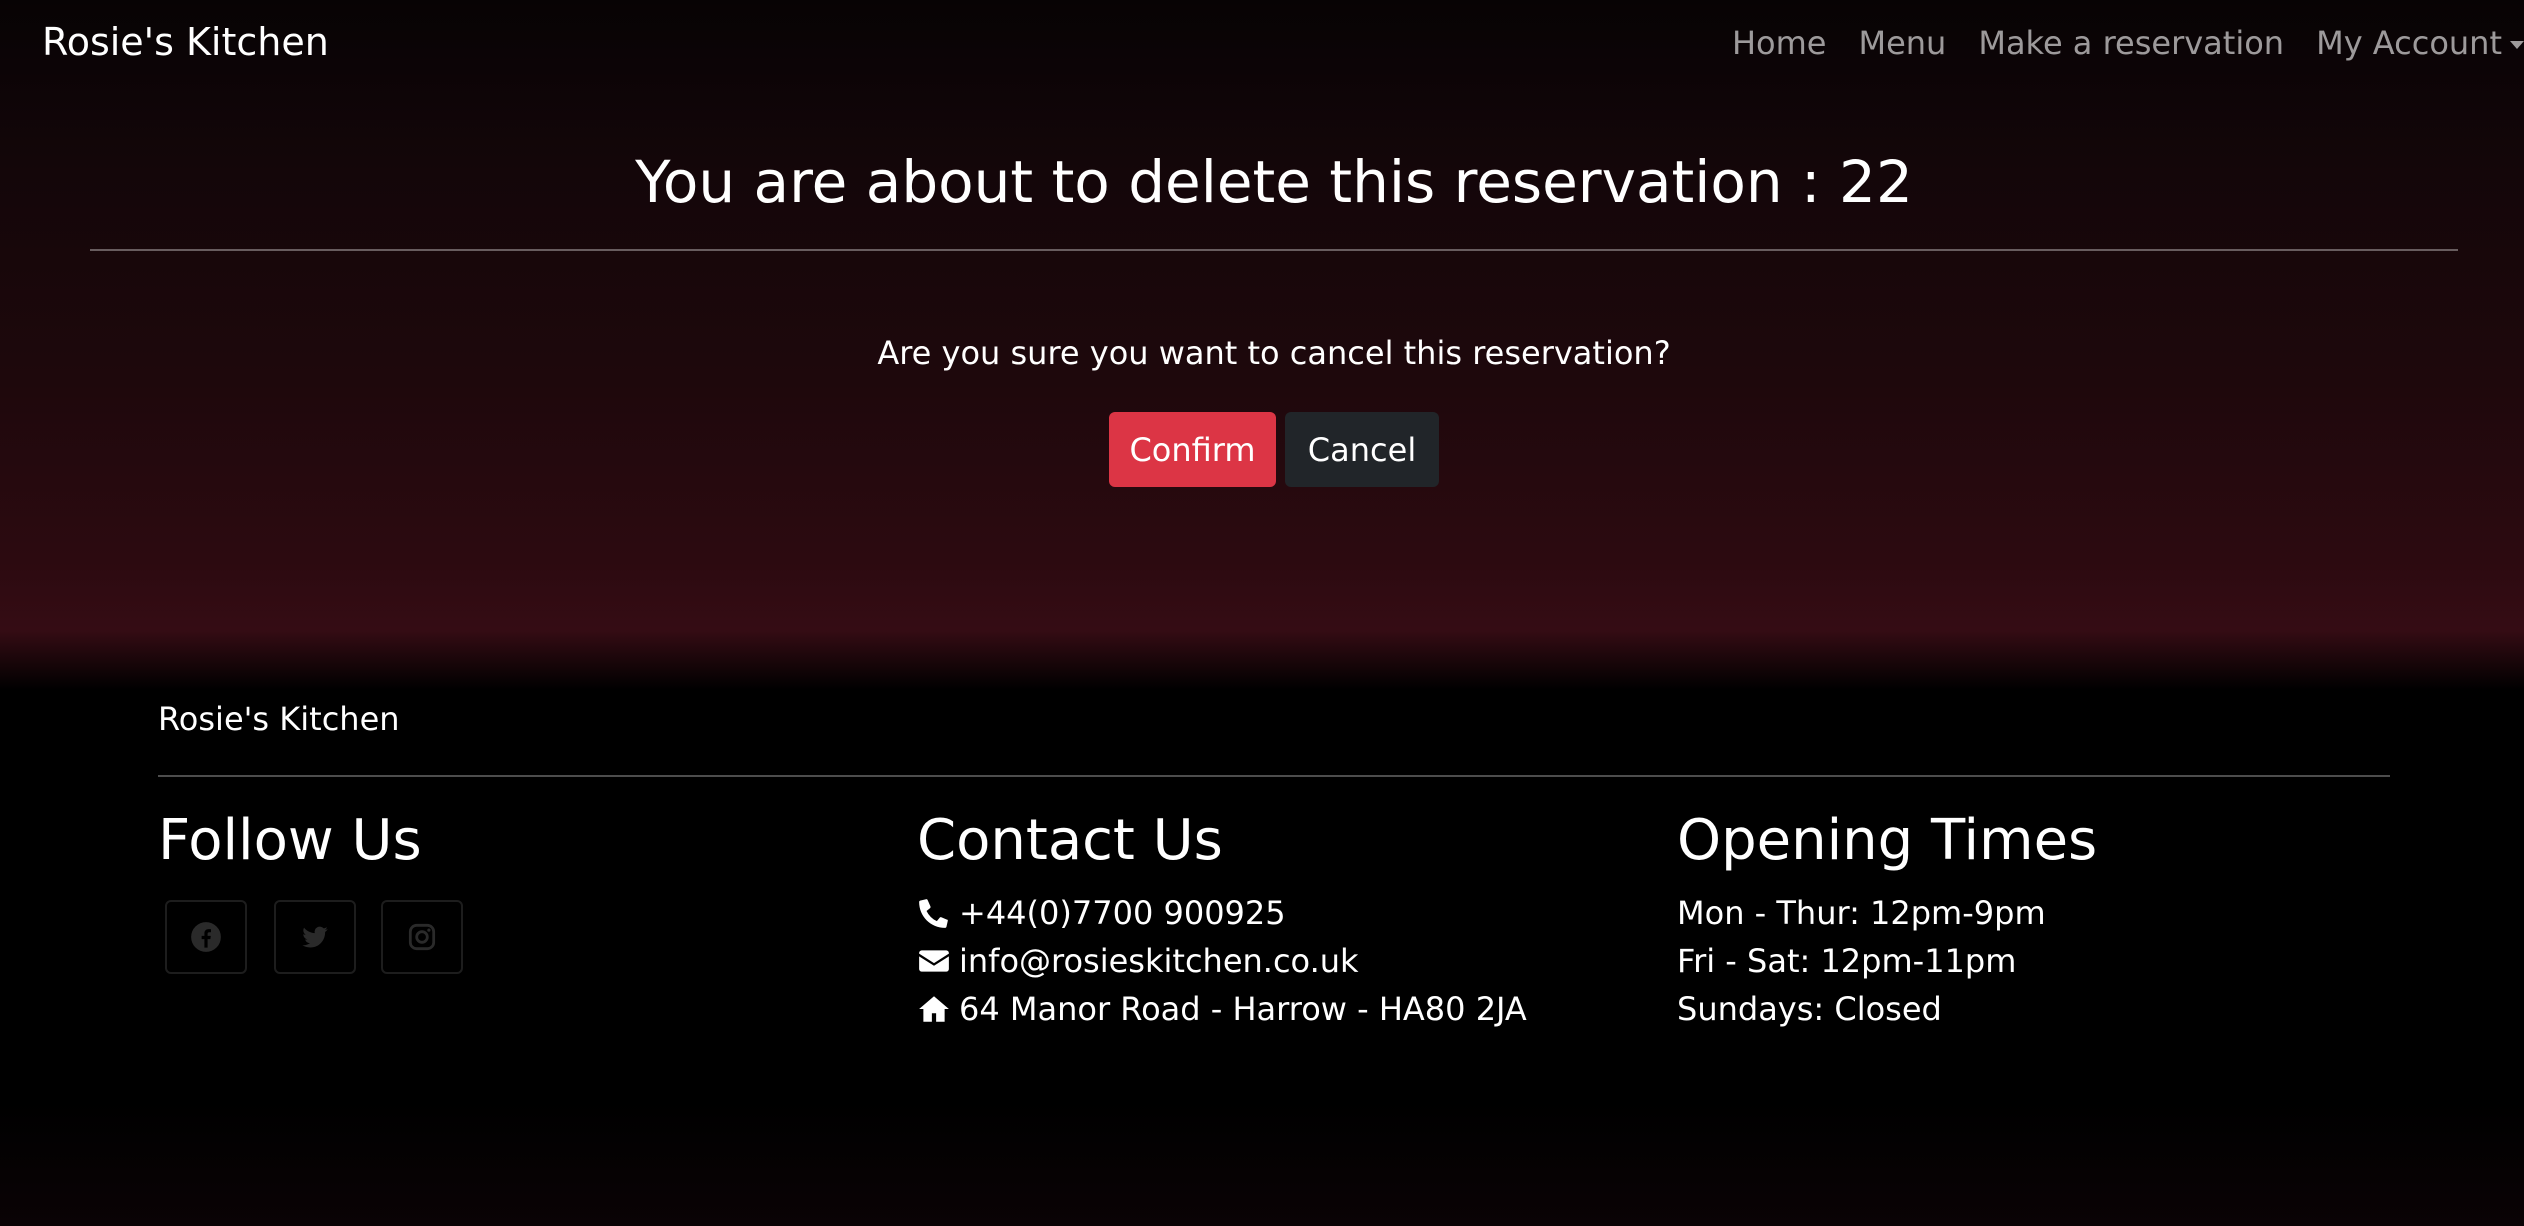 Image resolution: width=2524 pixels, height=1226 pixels. I want to click on facebook-icon, so click(206, 937).